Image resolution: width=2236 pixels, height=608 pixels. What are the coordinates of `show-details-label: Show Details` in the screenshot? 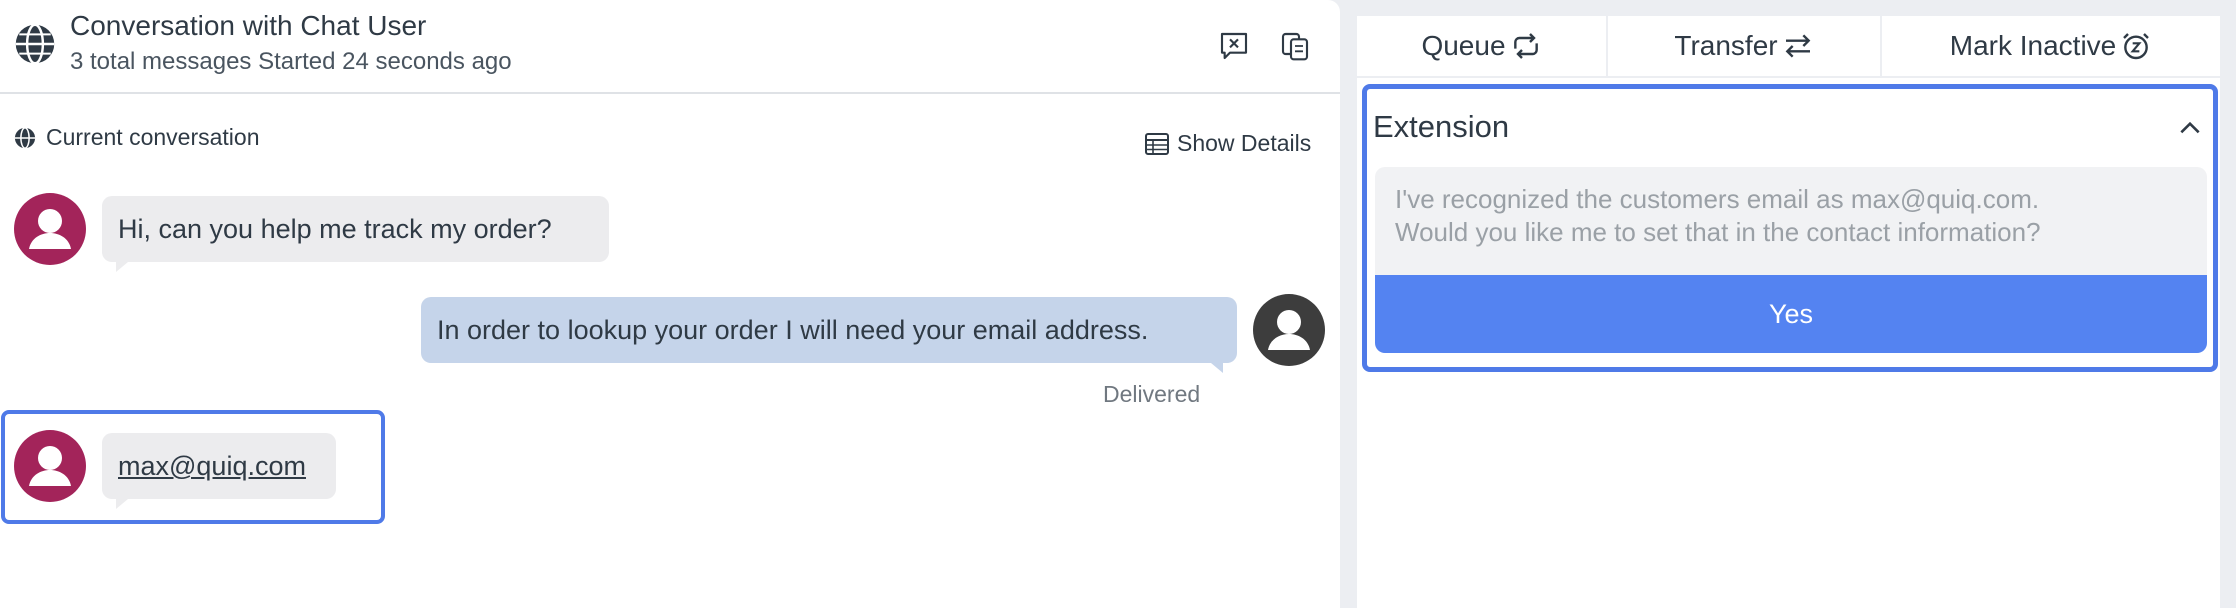 It's located at (1244, 143).